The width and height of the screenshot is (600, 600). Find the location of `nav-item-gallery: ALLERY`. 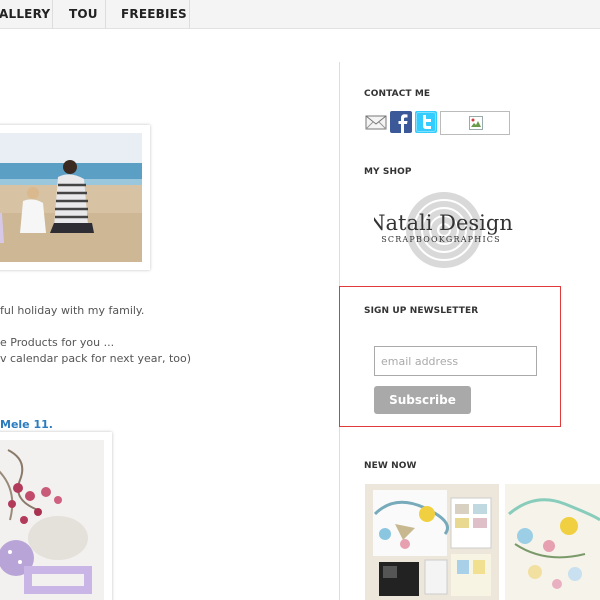

nav-item-gallery: ALLERY is located at coordinates (25, 14).